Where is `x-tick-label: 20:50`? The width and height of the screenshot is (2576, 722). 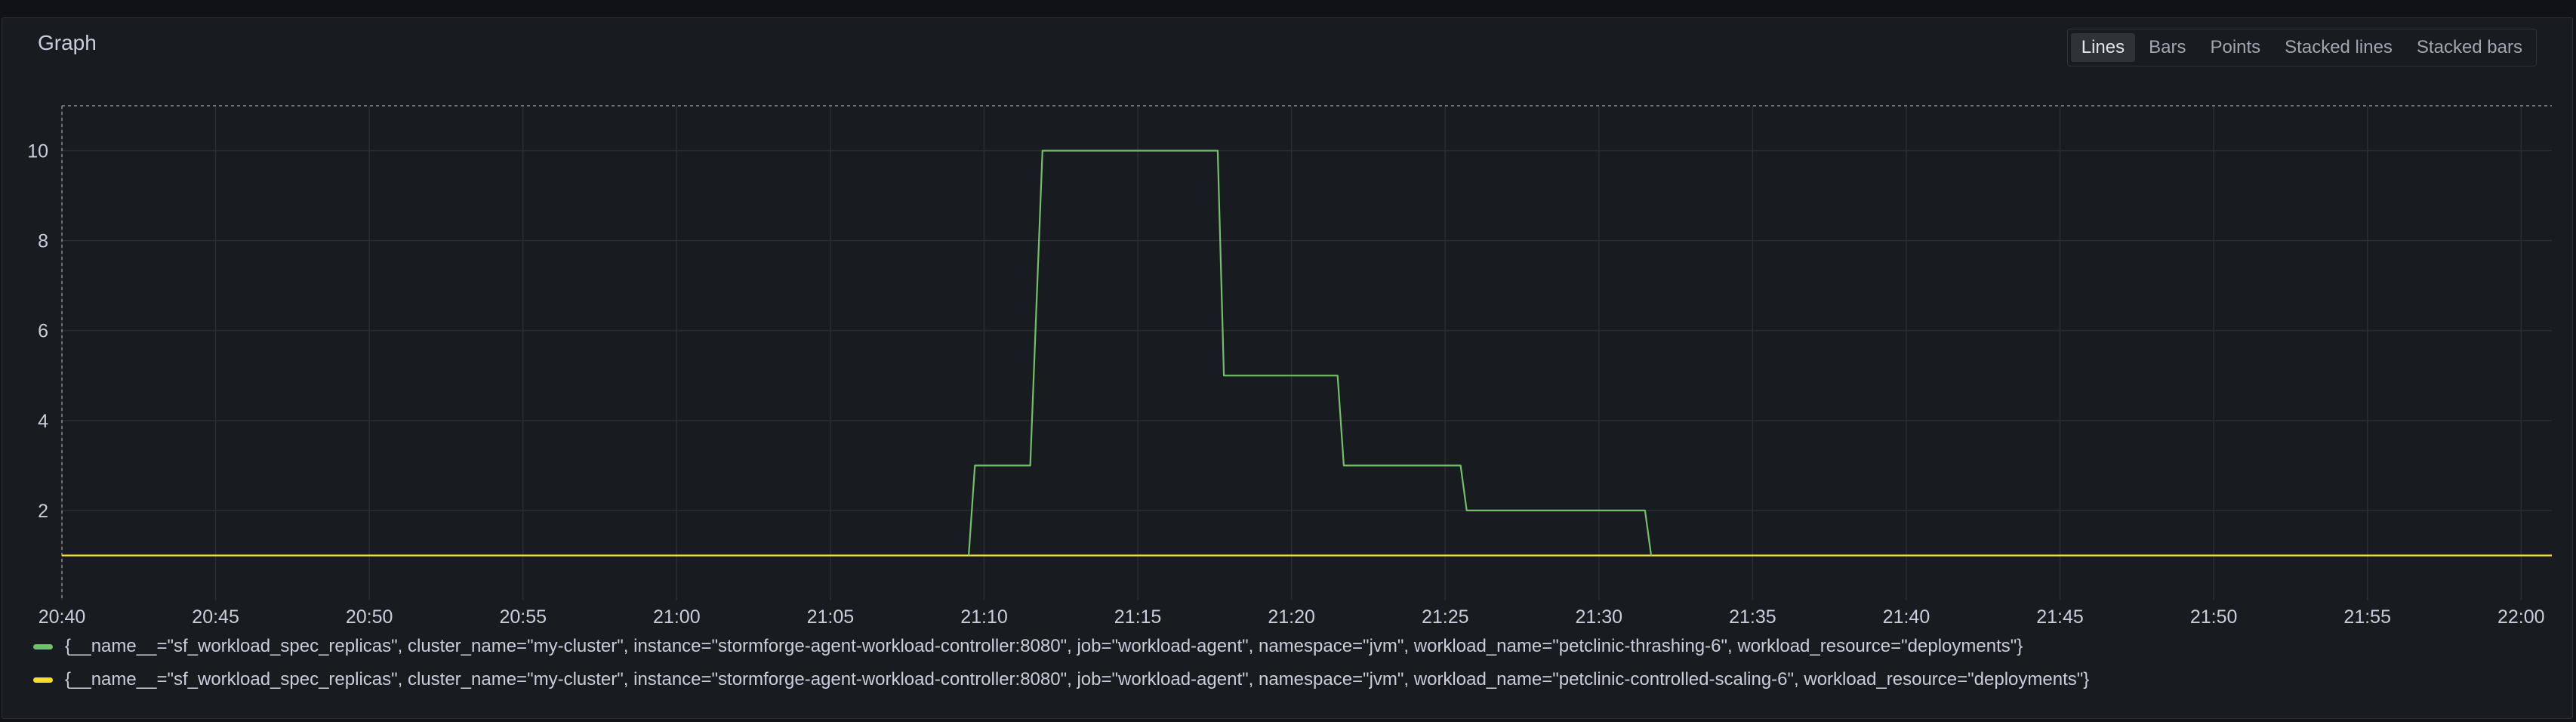
x-tick-label: 20:50 is located at coordinates (369, 617).